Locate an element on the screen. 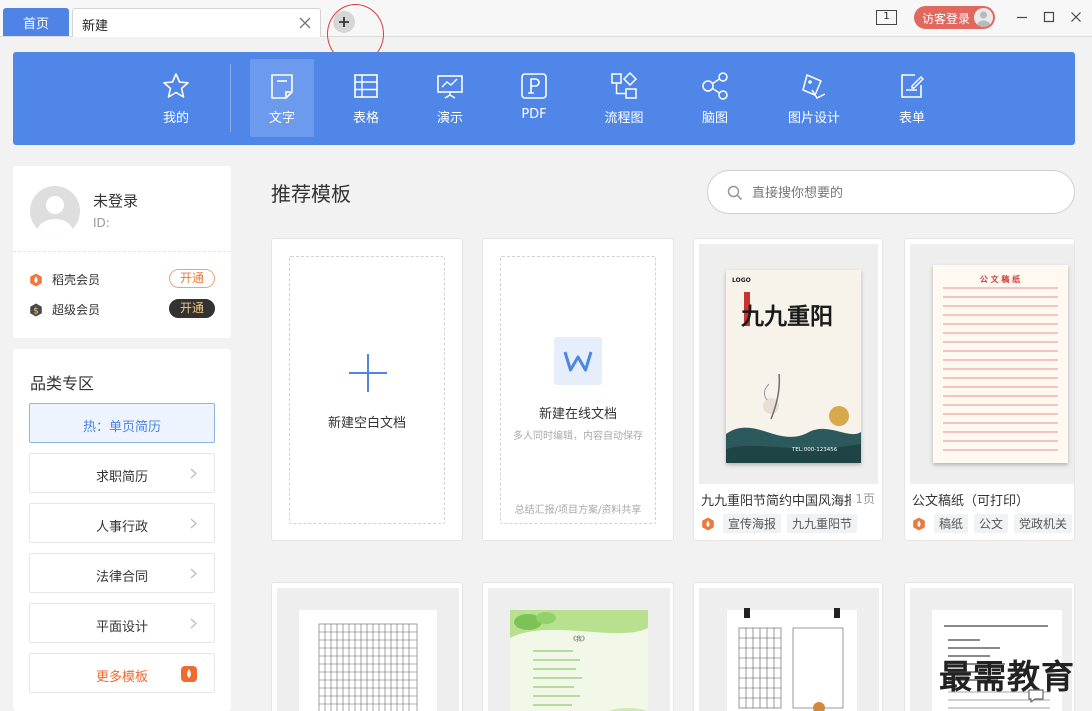 The image size is (1092, 711). template-search is located at coordinates (891, 192).